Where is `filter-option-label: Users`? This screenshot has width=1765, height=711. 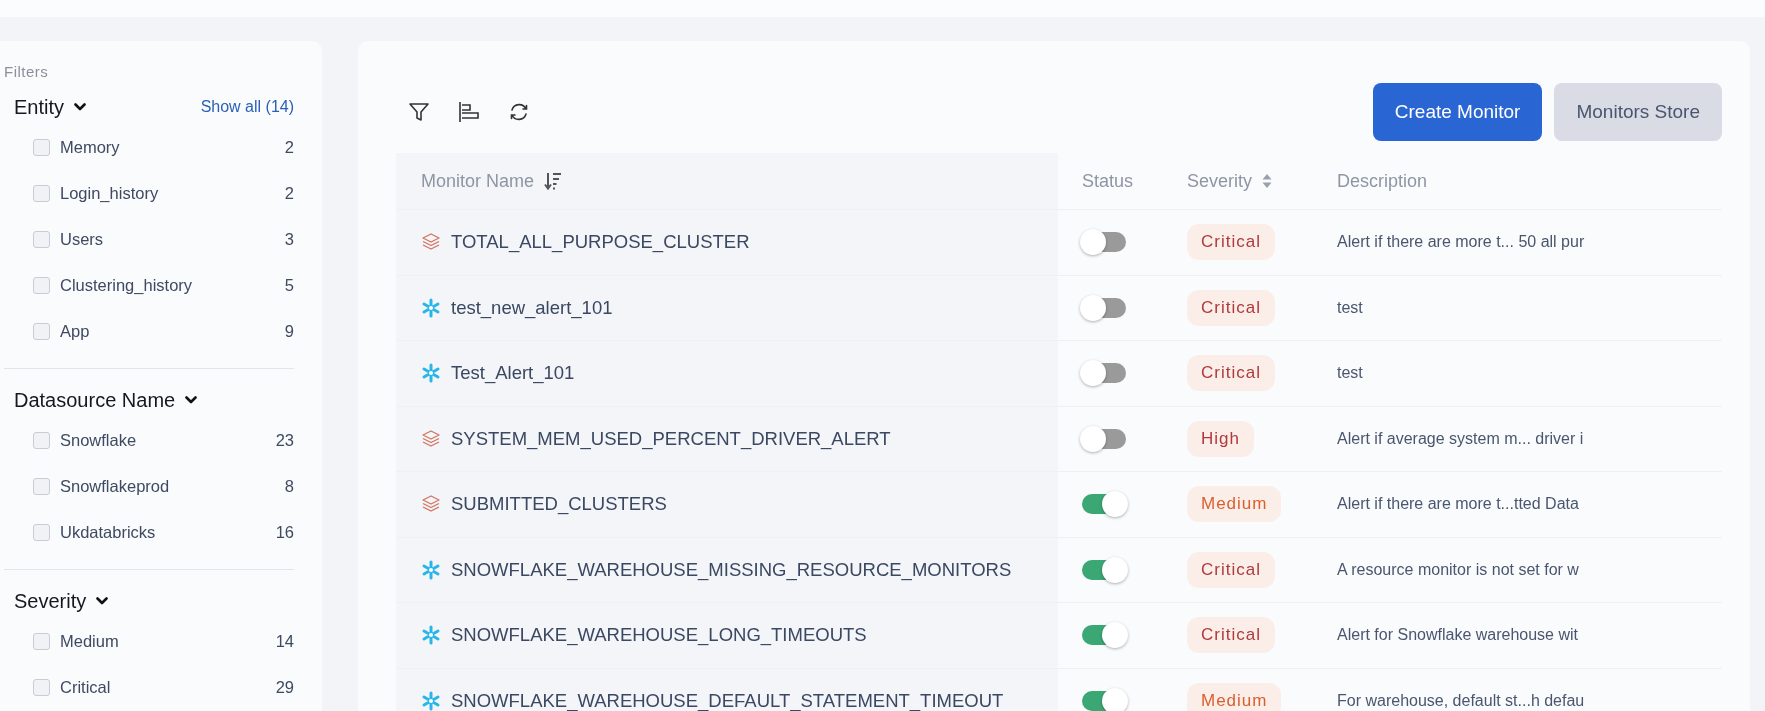
filter-option-label: Users is located at coordinates (82, 239).